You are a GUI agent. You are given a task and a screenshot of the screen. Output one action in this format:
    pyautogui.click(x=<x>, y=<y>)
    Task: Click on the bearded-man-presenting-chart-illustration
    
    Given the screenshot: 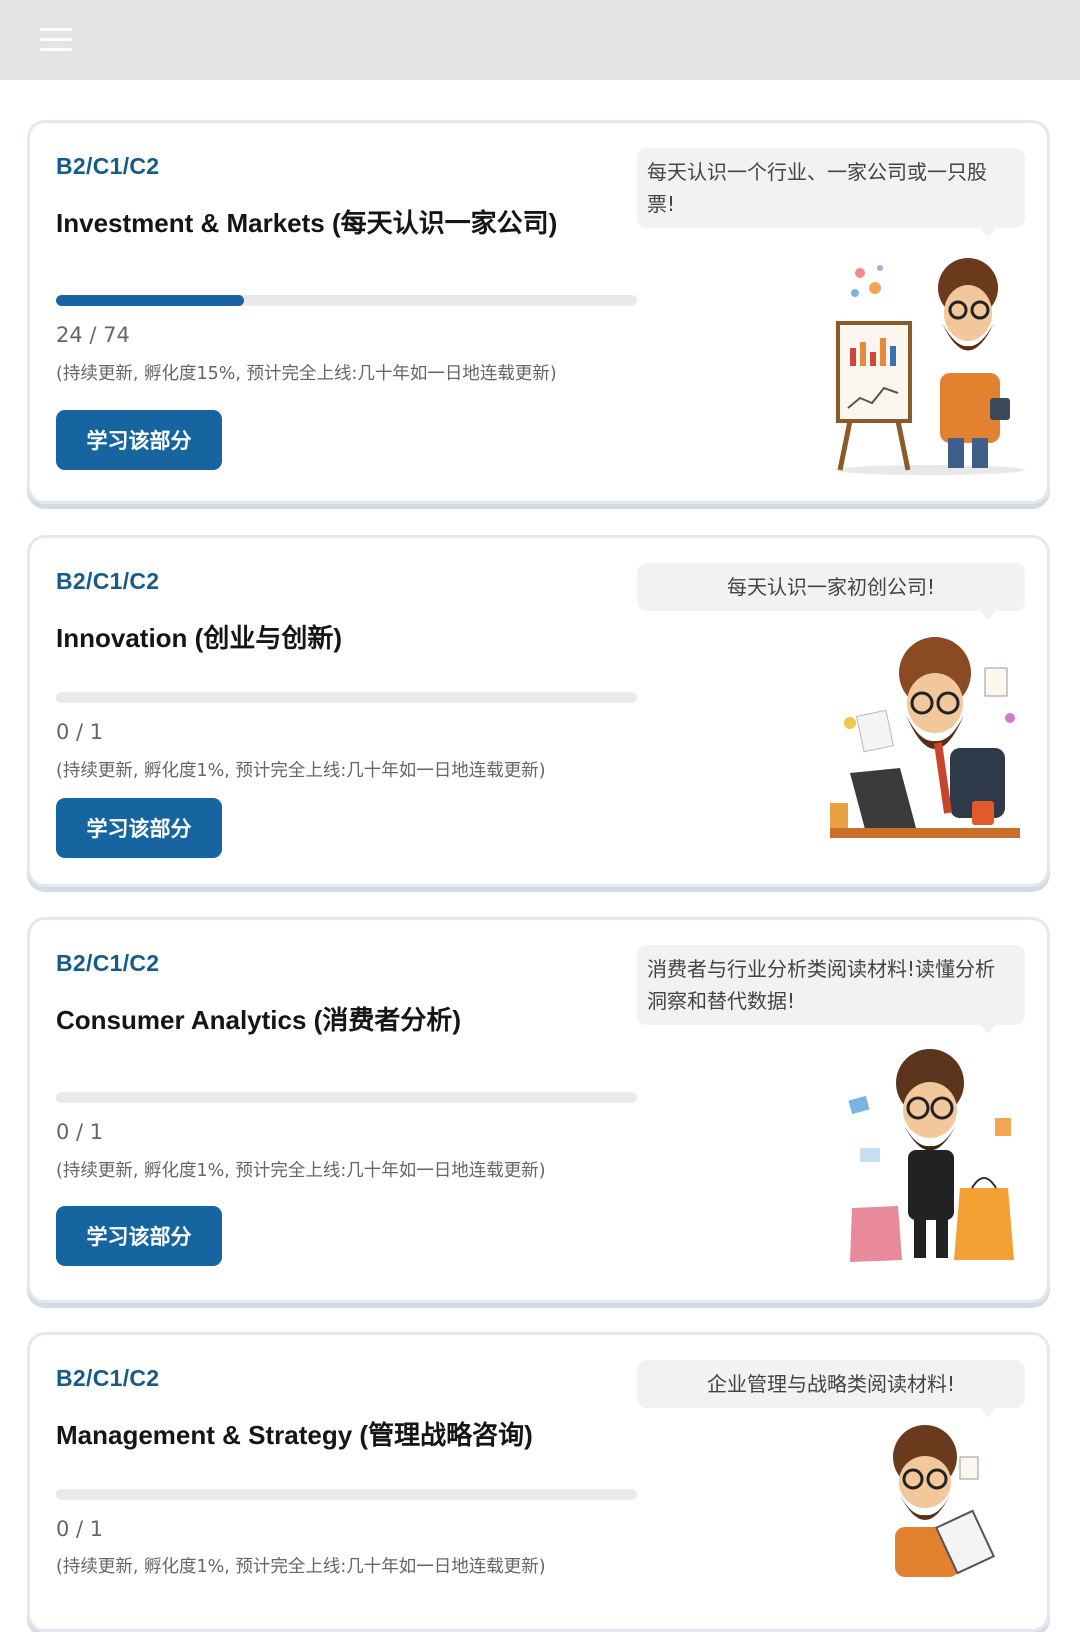 What is the action you would take?
    pyautogui.click(x=930, y=366)
    